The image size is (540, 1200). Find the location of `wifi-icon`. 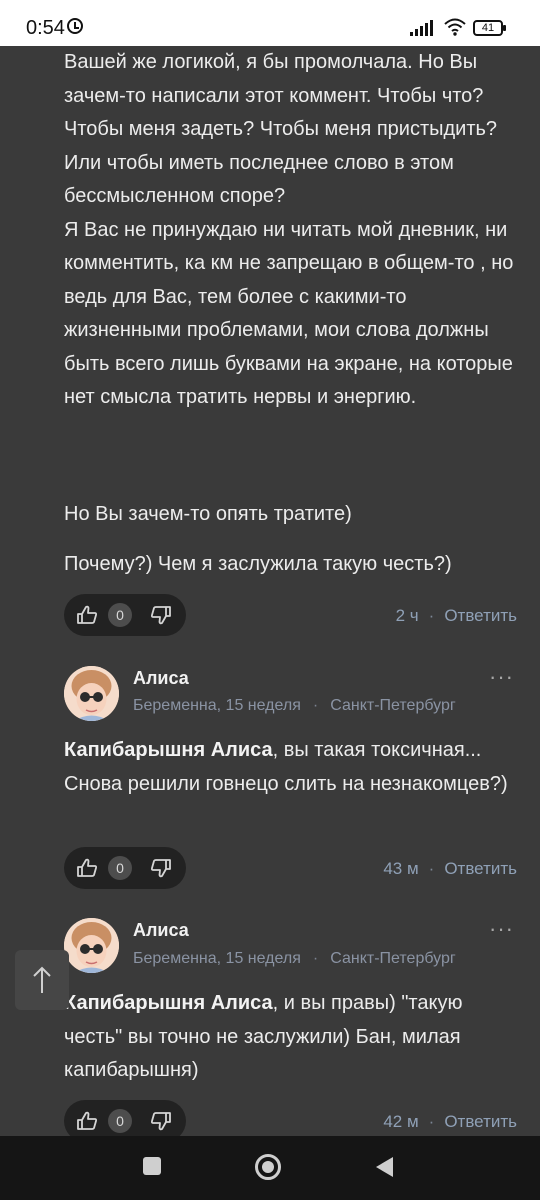

wifi-icon is located at coordinates (455, 27).